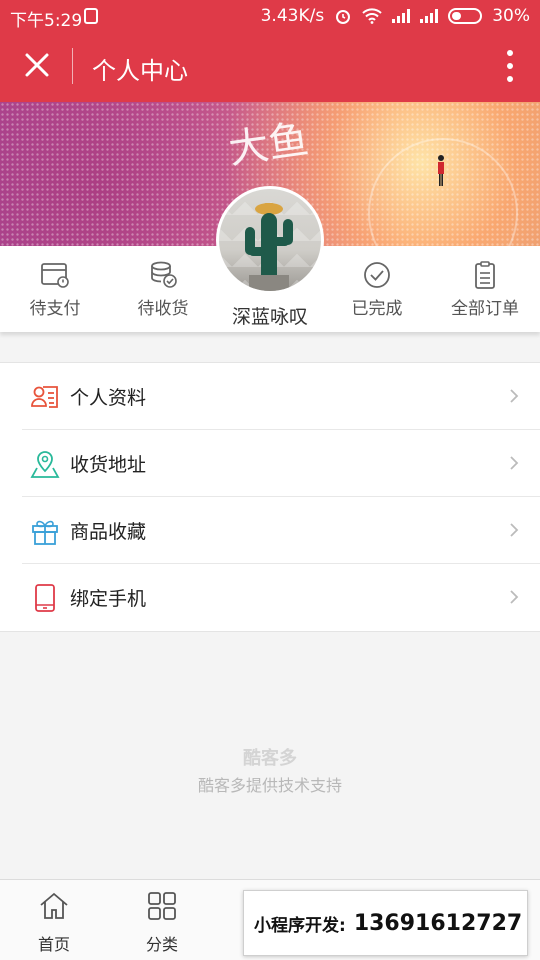 This screenshot has width=540, height=960. What do you see at coordinates (45, 598) in the screenshot?
I see `phone-icon` at bounding box center [45, 598].